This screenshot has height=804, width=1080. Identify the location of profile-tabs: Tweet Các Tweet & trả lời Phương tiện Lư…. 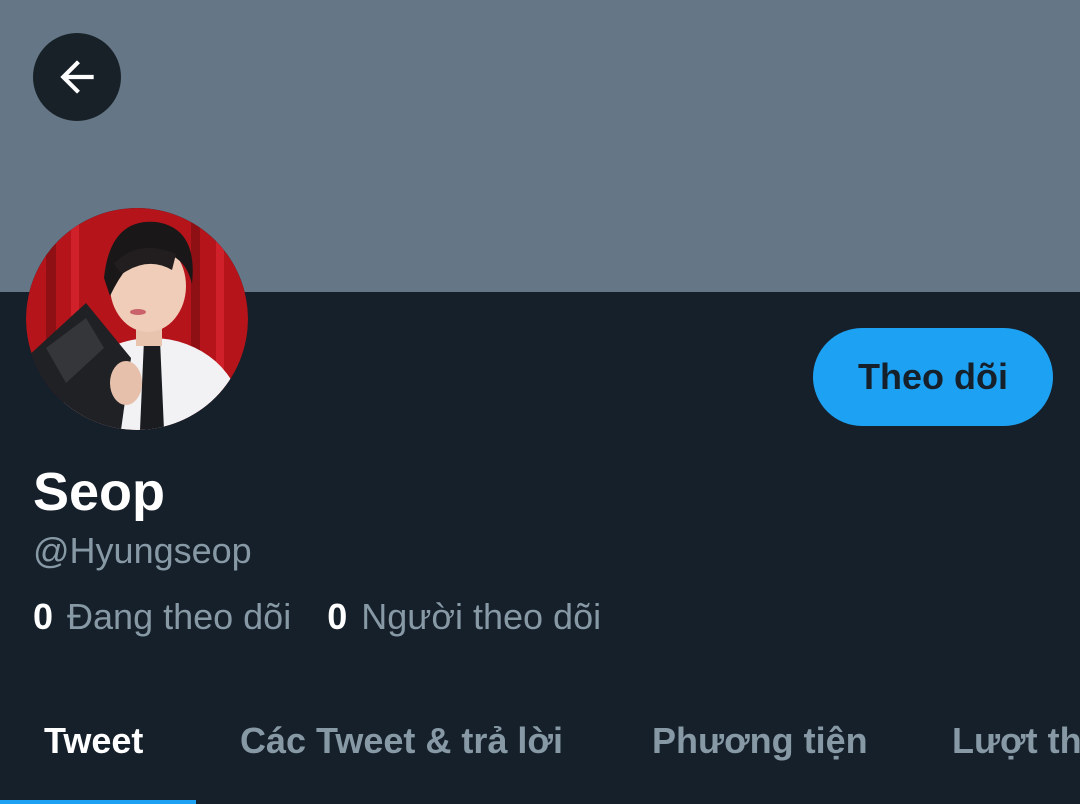
(540, 752).